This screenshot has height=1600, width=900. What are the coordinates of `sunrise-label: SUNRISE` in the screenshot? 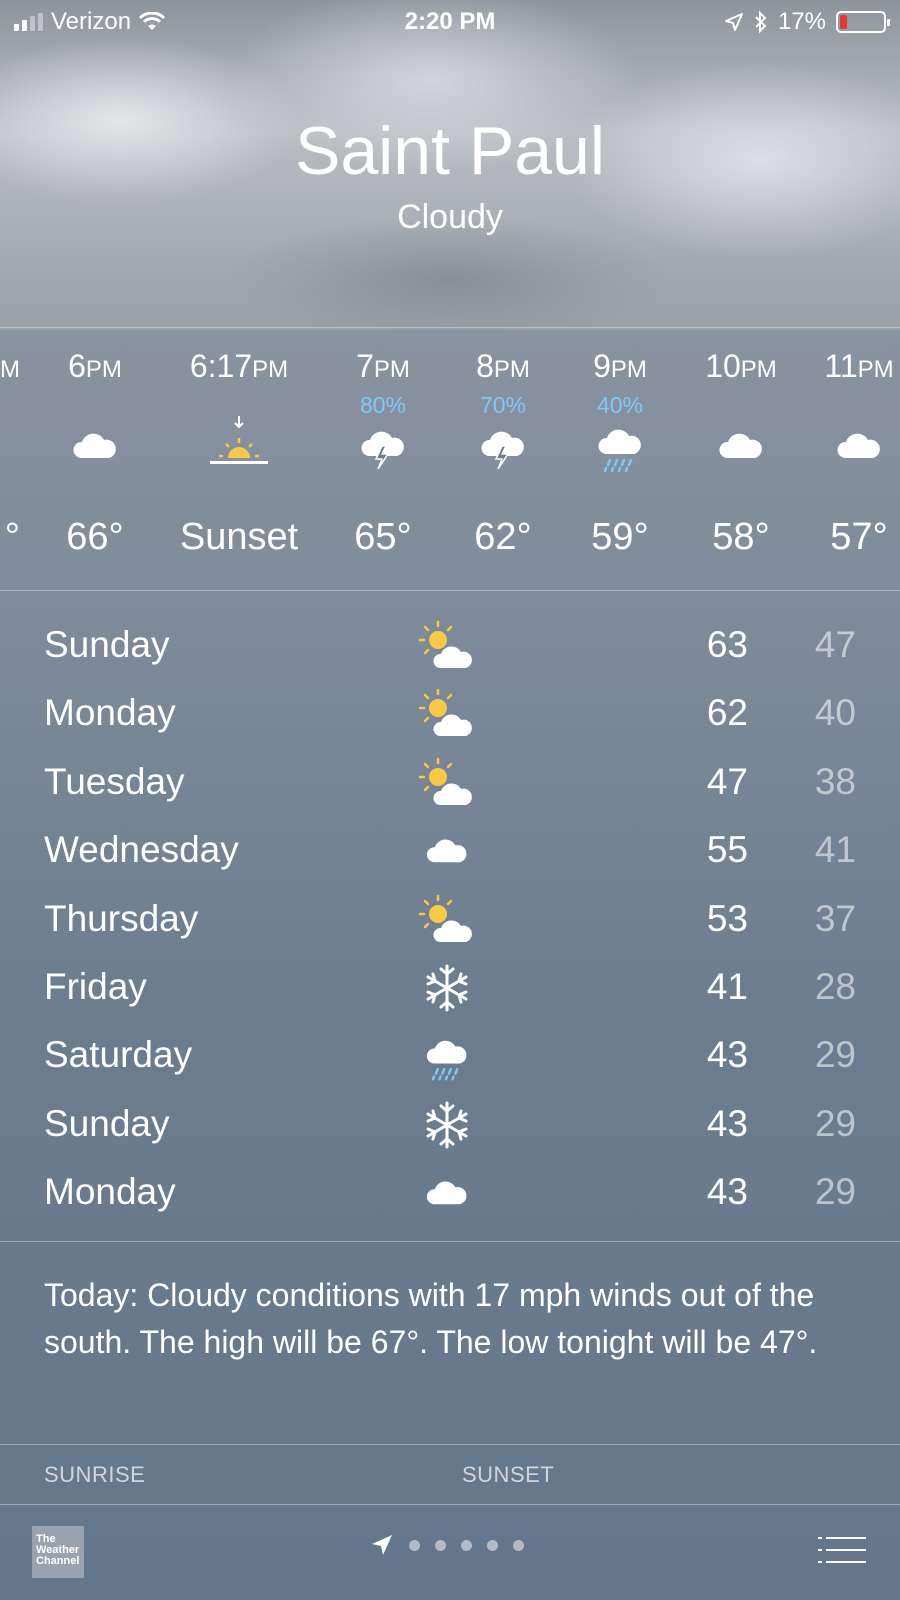 It's located at (95, 1474).